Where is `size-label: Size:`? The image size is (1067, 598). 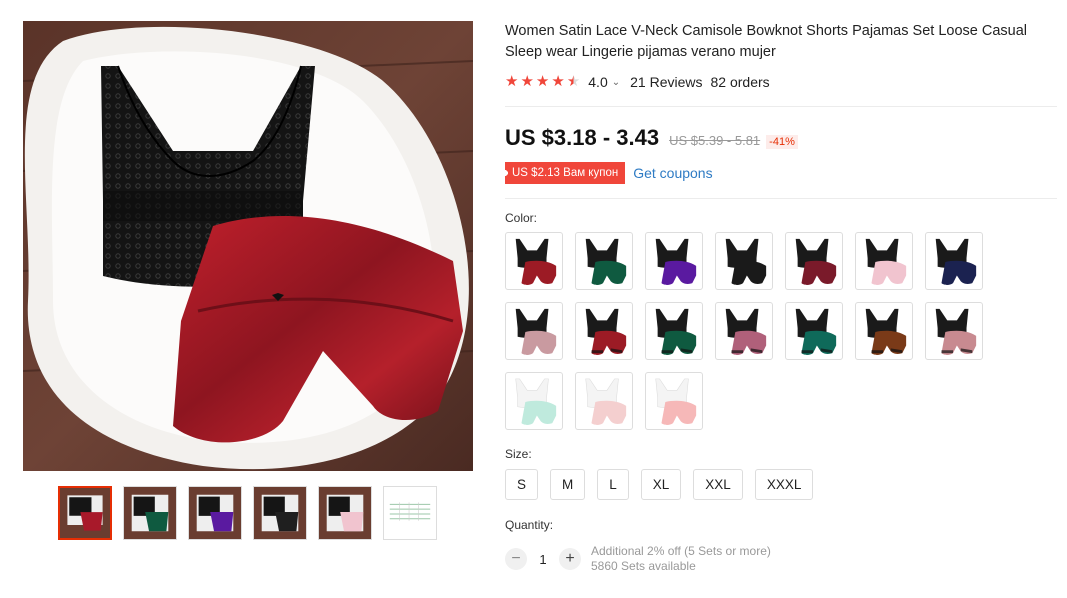 size-label: Size: is located at coordinates (518, 454).